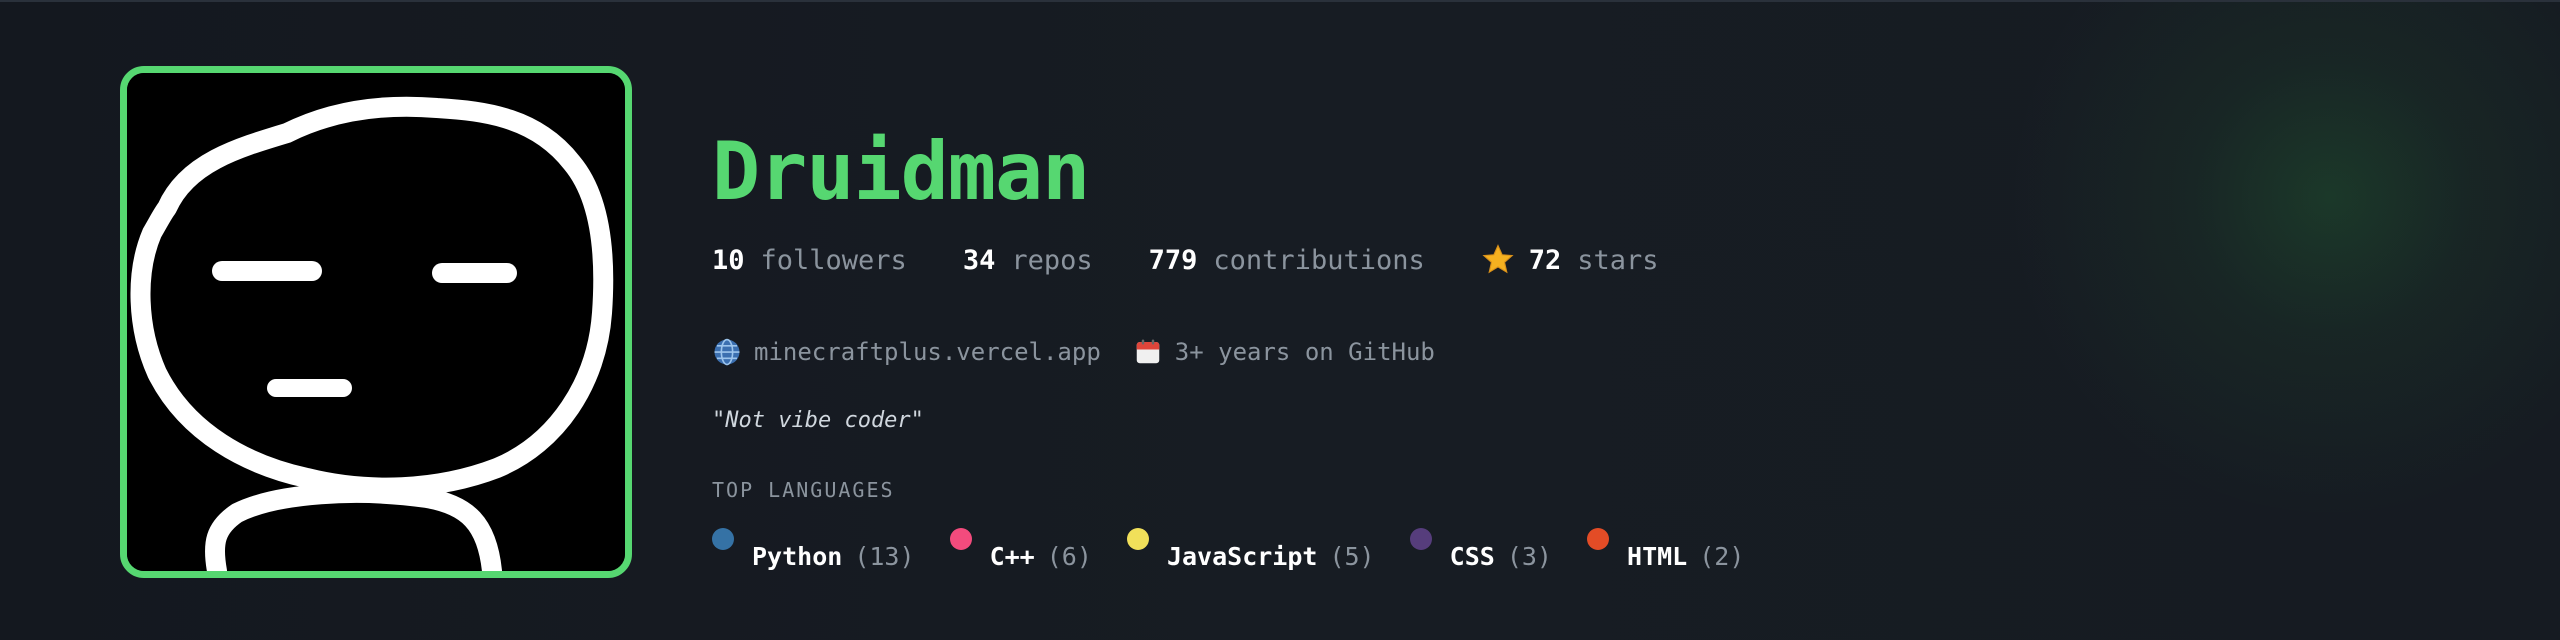 Image resolution: width=2560 pixels, height=640 pixels. What do you see at coordinates (728, 260) in the screenshot?
I see `stat-value: 10` at bounding box center [728, 260].